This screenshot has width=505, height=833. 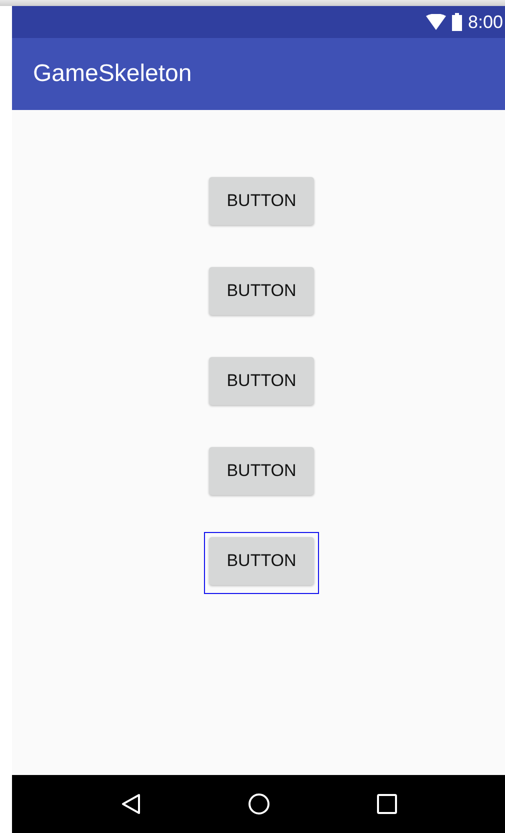 What do you see at coordinates (457, 22) in the screenshot?
I see `battery-icon` at bounding box center [457, 22].